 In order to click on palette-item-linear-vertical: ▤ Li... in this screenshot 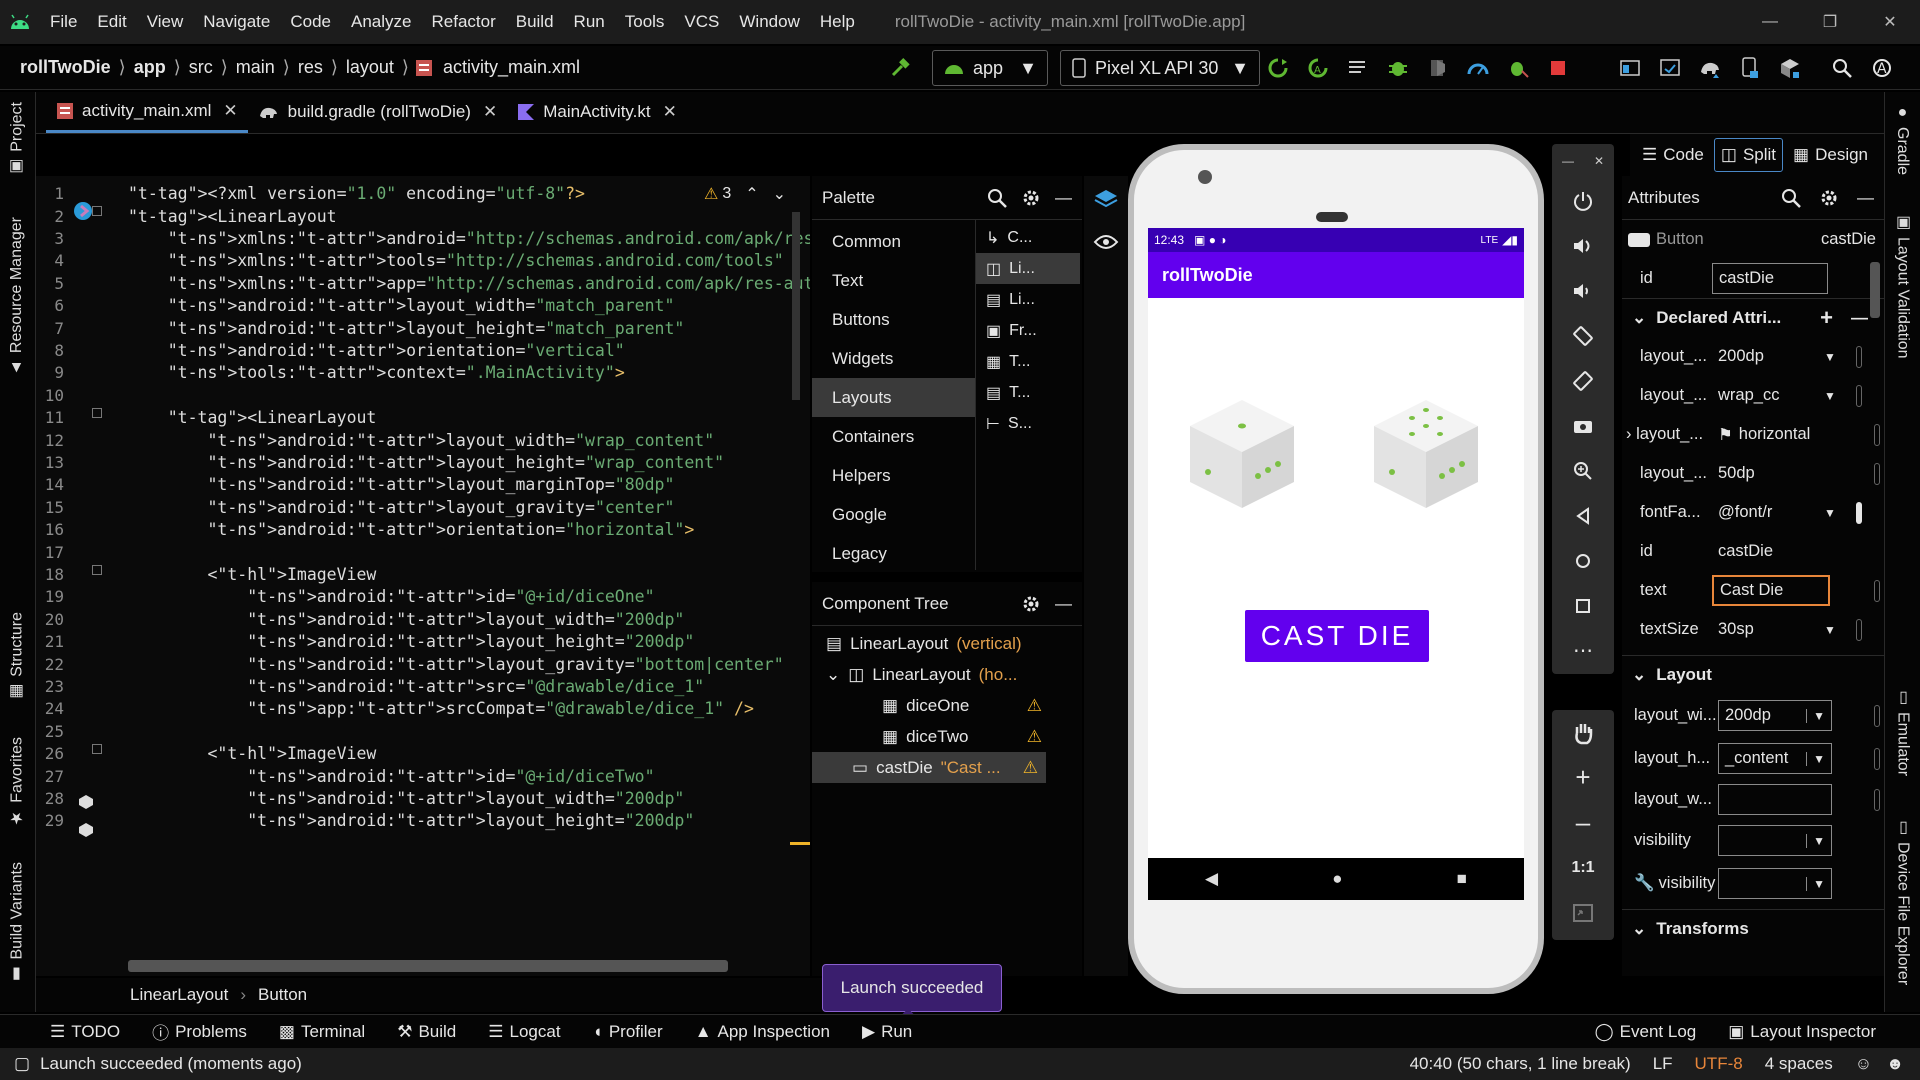, I will do `click(1028, 299)`.